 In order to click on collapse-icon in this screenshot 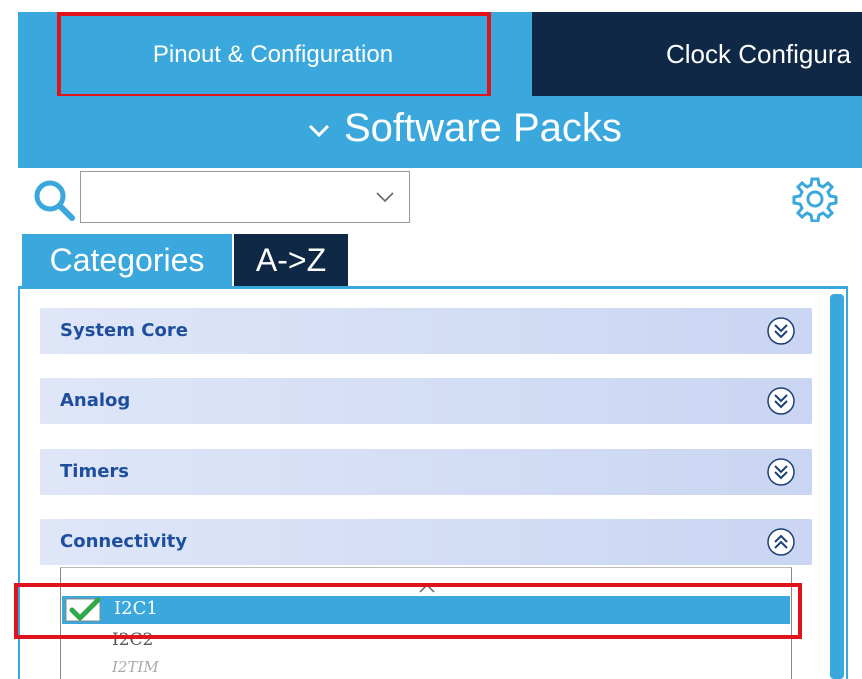, I will do `click(781, 542)`.